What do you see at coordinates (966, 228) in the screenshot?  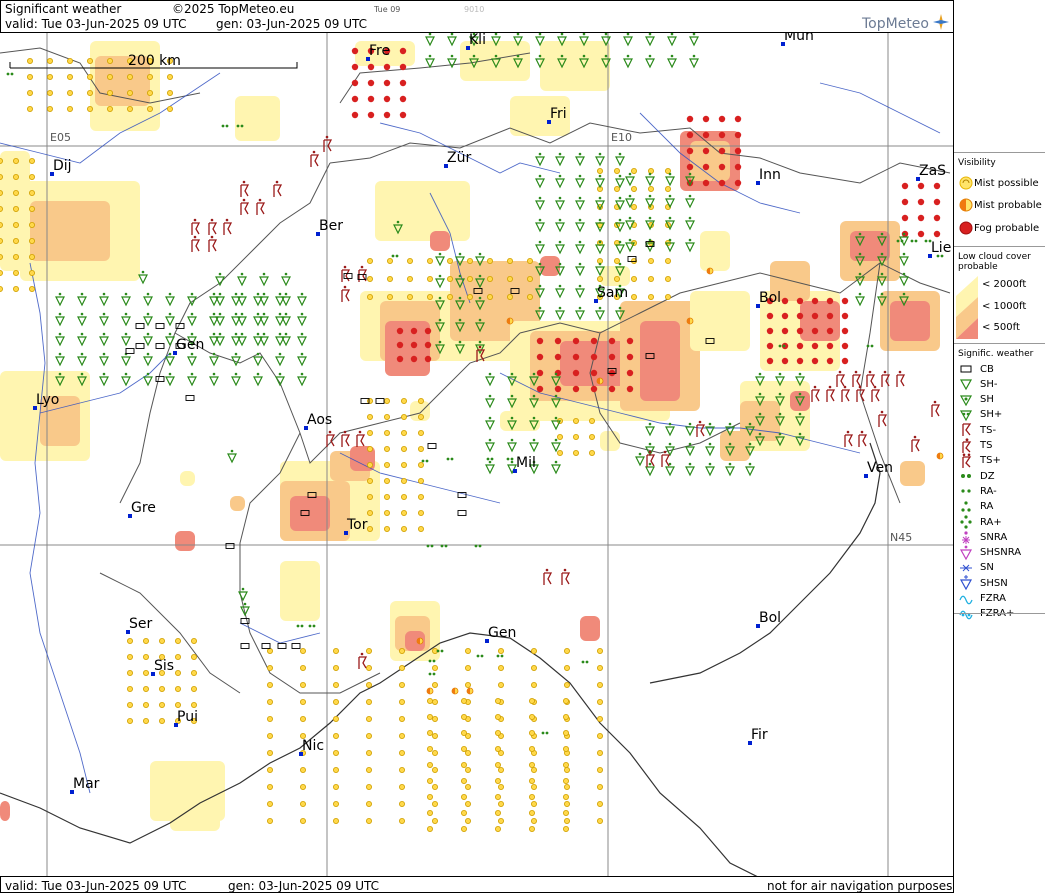 I see `fog-probable-icon` at bounding box center [966, 228].